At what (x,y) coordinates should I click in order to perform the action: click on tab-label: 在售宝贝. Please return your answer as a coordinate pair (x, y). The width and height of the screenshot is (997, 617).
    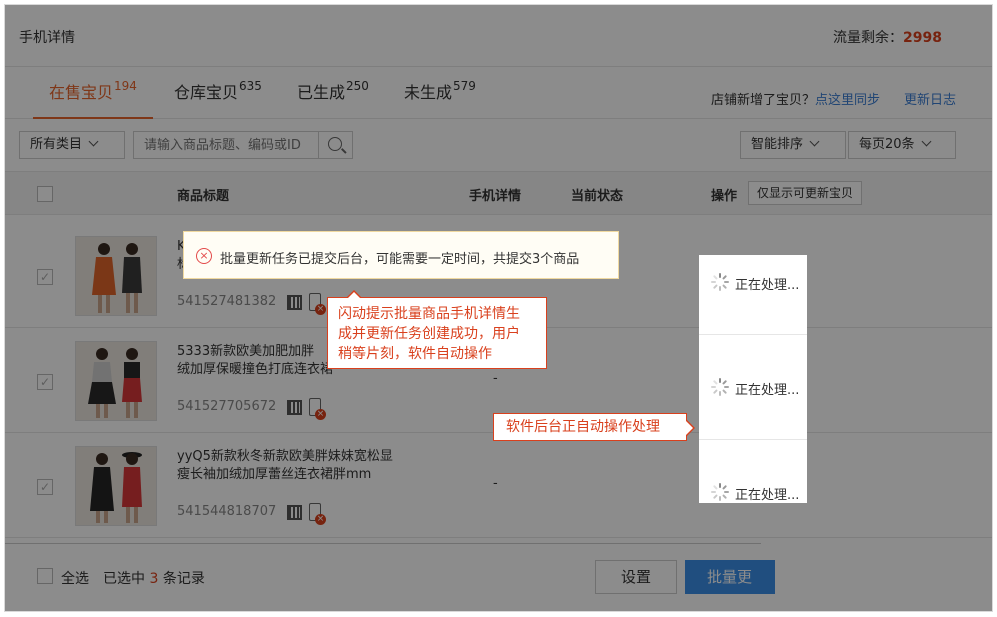
    Looking at the image, I should click on (81, 92).